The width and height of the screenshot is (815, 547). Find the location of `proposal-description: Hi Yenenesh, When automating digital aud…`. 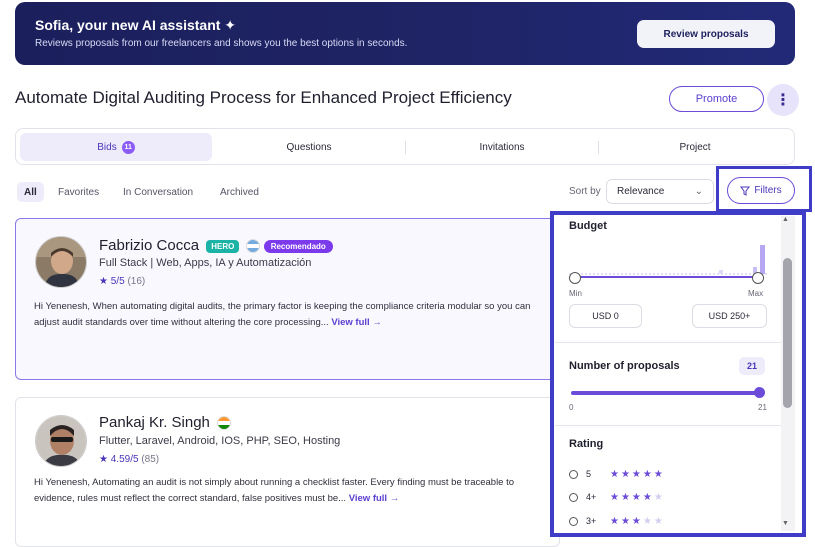

proposal-description: Hi Yenenesh, When automating digital aud… is located at coordinates (282, 314).